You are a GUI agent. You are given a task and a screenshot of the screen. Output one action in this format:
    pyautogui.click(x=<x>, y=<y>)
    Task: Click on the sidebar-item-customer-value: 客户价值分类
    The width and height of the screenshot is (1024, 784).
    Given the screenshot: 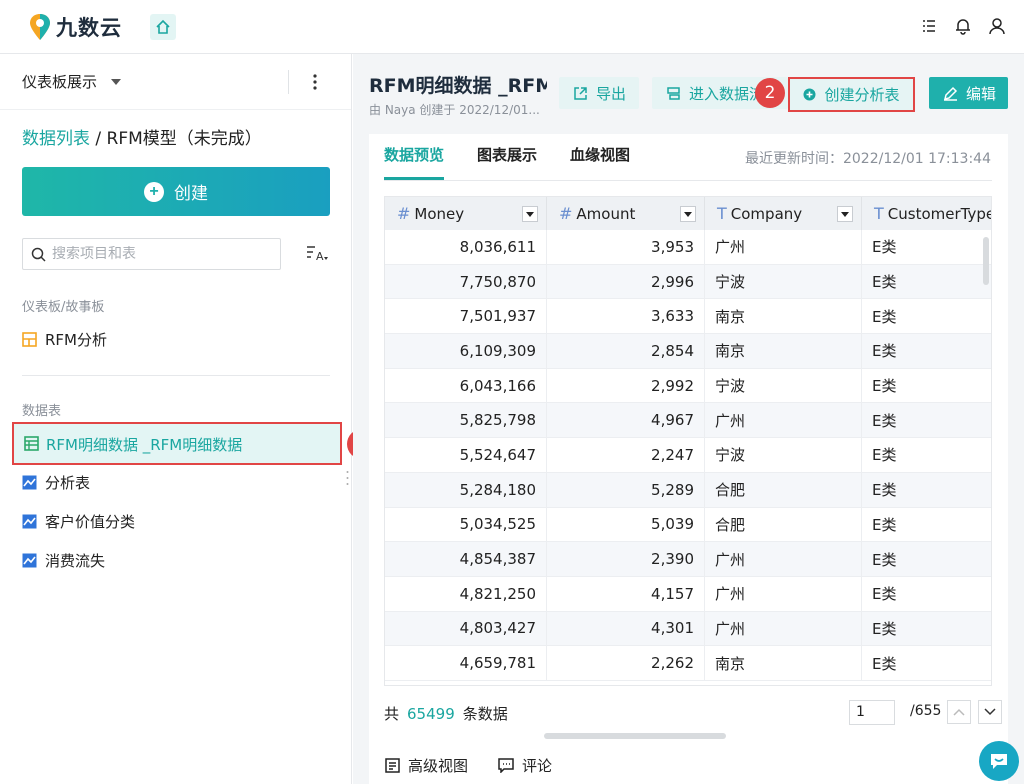 What is the action you would take?
    pyautogui.click(x=78, y=521)
    